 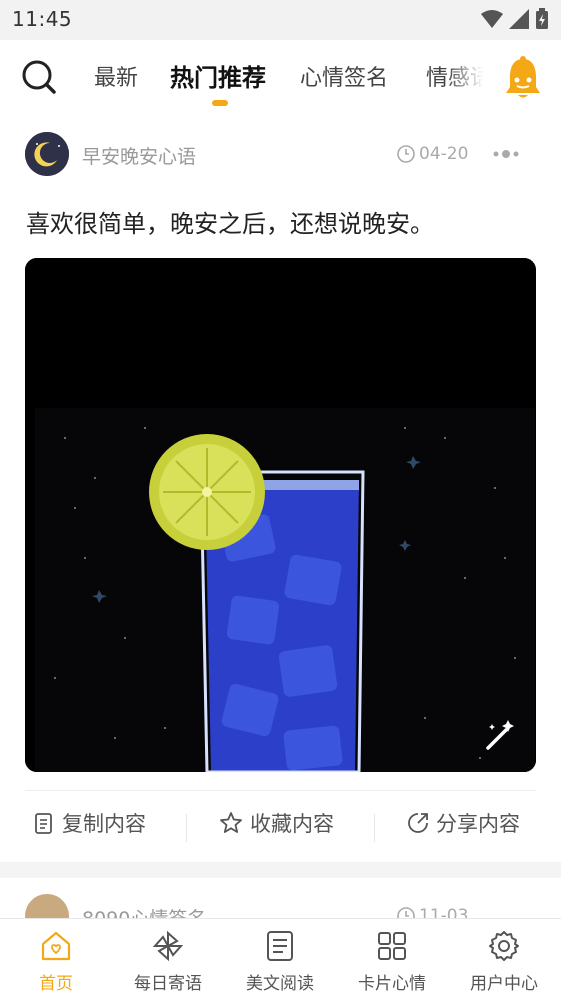 I want to click on nav-card-mood: 卡片心情, so click(x=392, y=961).